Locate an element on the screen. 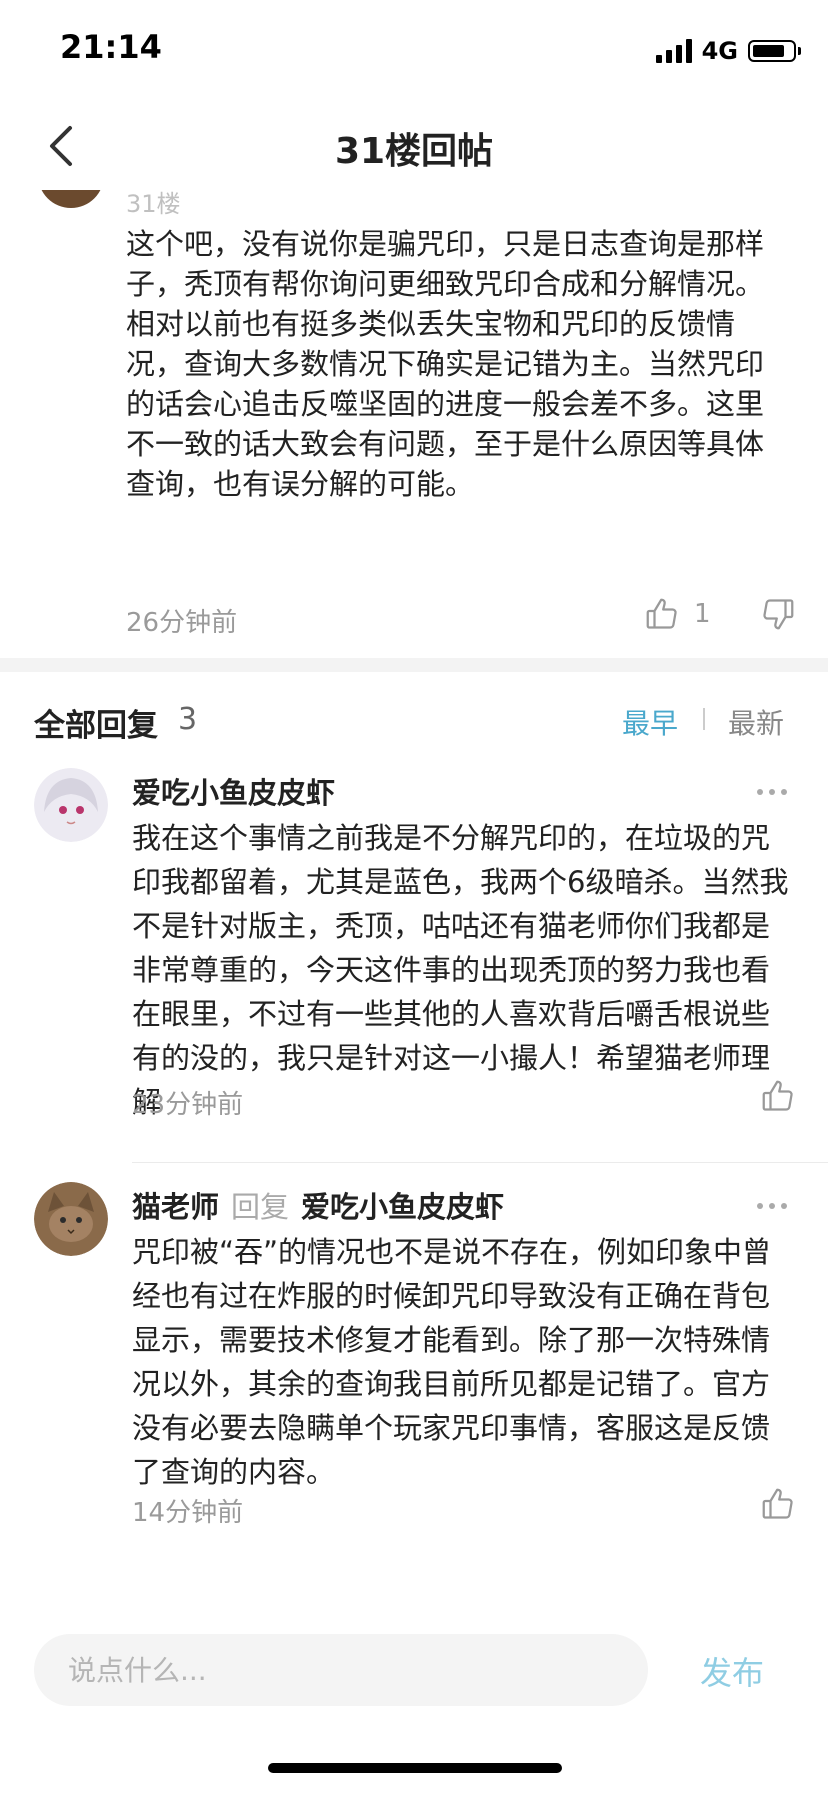  reply-timestamp: 14分钟前 is located at coordinates (188, 1513).